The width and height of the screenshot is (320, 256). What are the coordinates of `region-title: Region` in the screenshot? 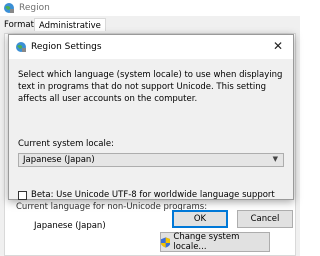 It's located at (34, 8).